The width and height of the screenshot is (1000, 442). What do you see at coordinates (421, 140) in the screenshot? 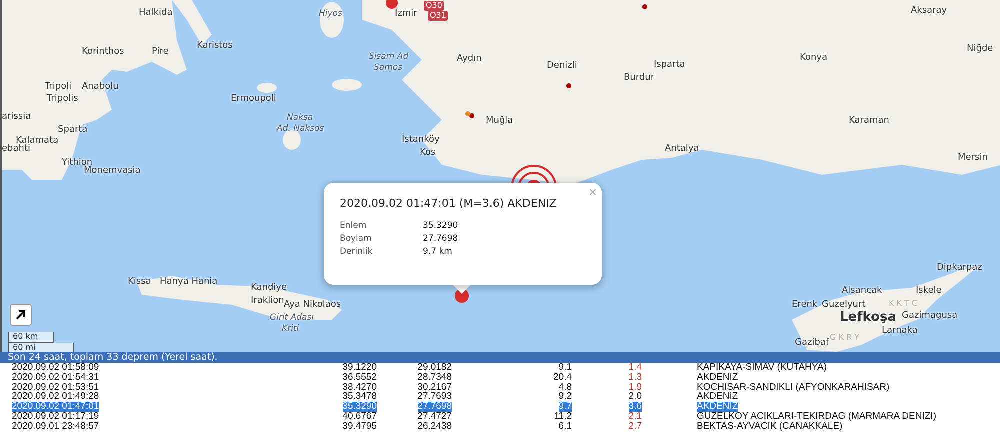
I see `place-label: İstanköy` at bounding box center [421, 140].